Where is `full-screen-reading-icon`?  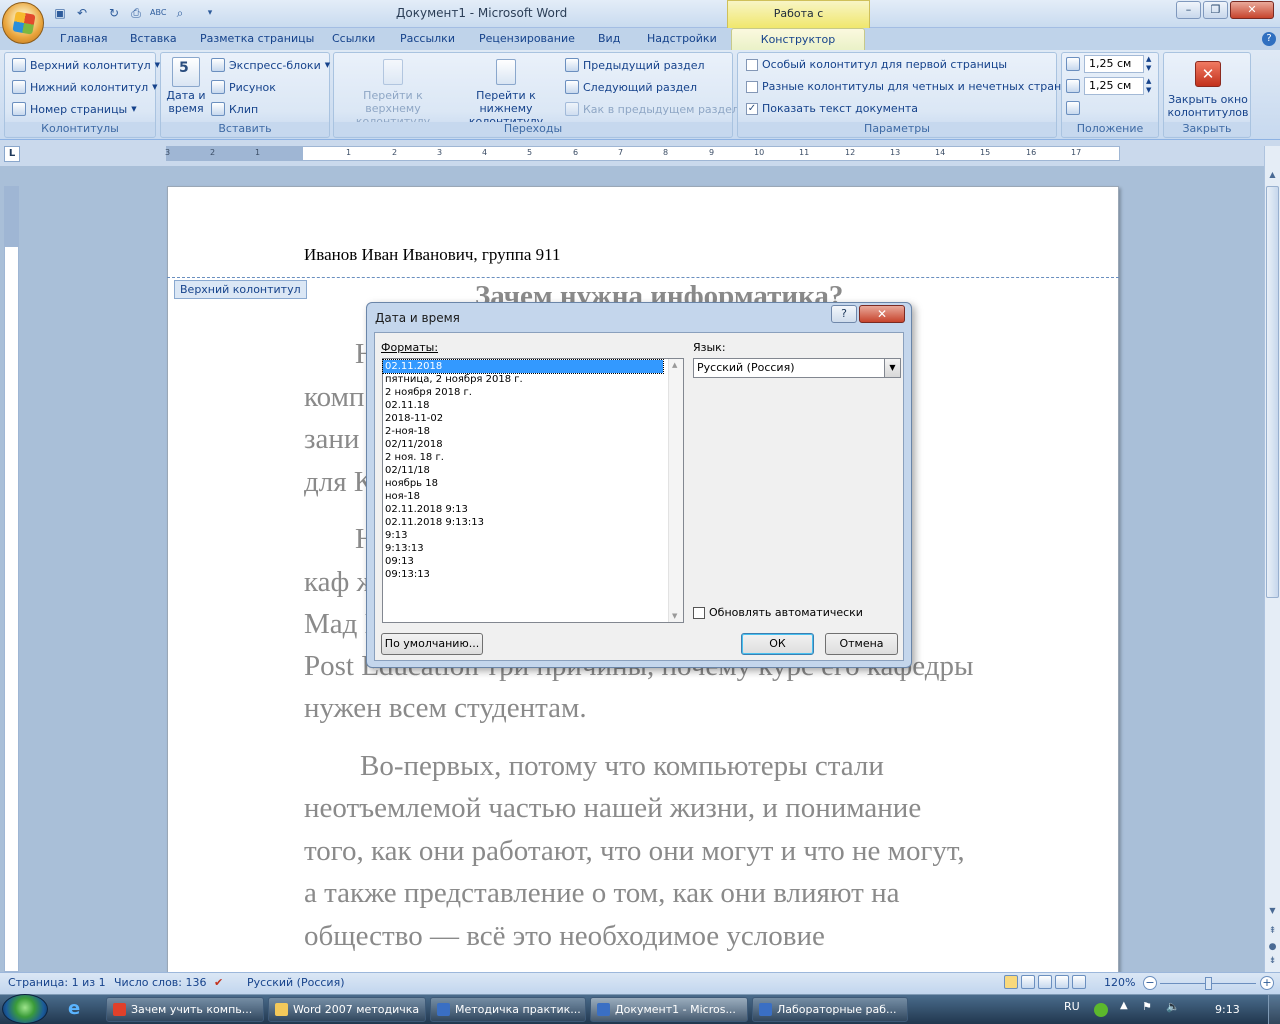 full-screen-reading-icon is located at coordinates (1028, 982).